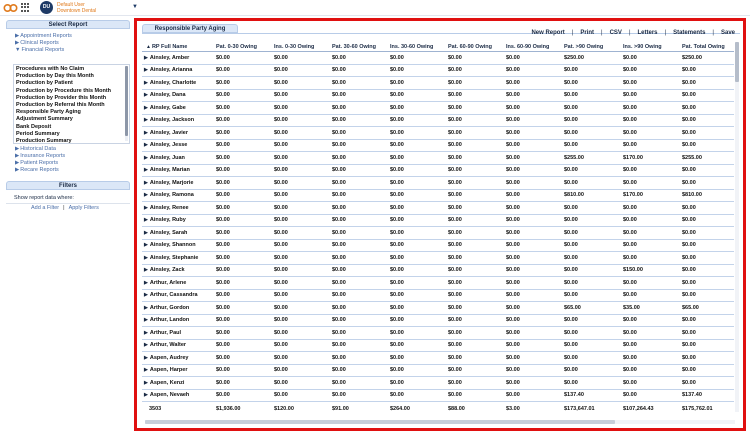 This screenshot has width=750, height=435. I want to click on save-button: Save, so click(728, 33).